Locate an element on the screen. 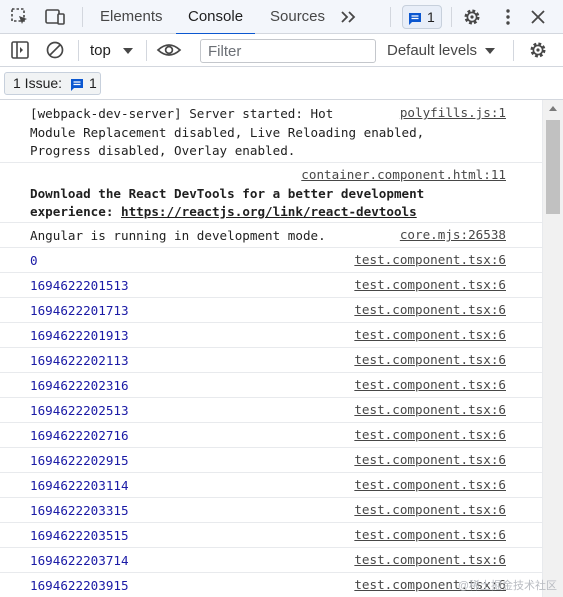 The width and height of the screenshot is (563, 597). message-text: [webpack-dev-server] Server started: Hot is located at coordinates (182, 113).